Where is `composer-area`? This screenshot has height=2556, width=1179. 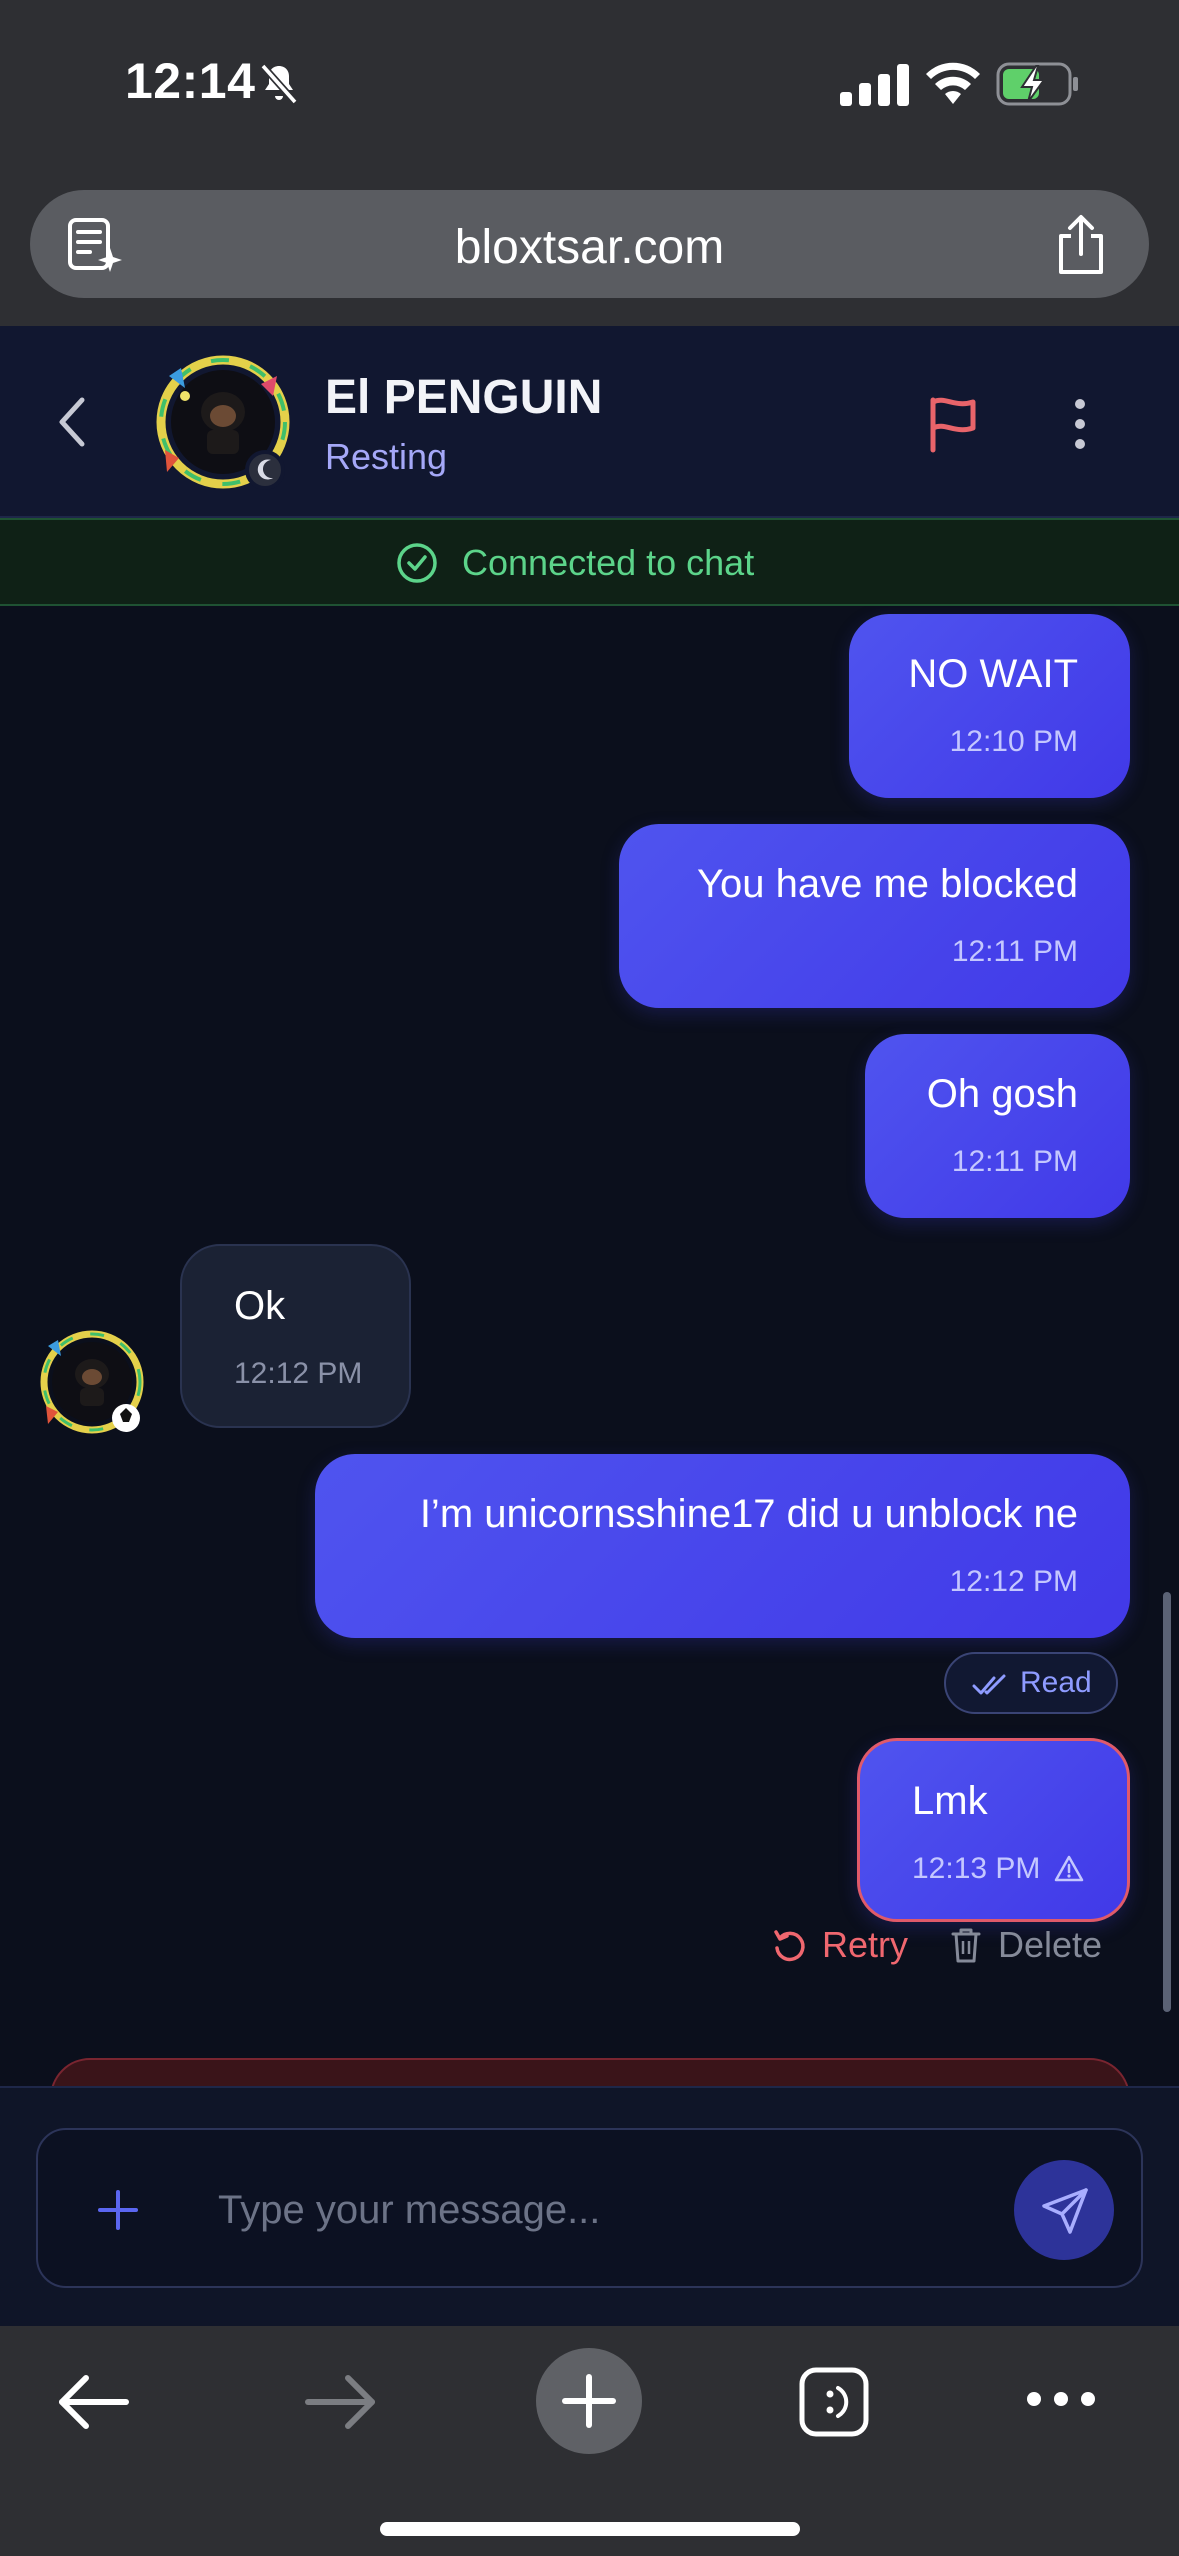 composer-area is located at coordinates (589, 2206).